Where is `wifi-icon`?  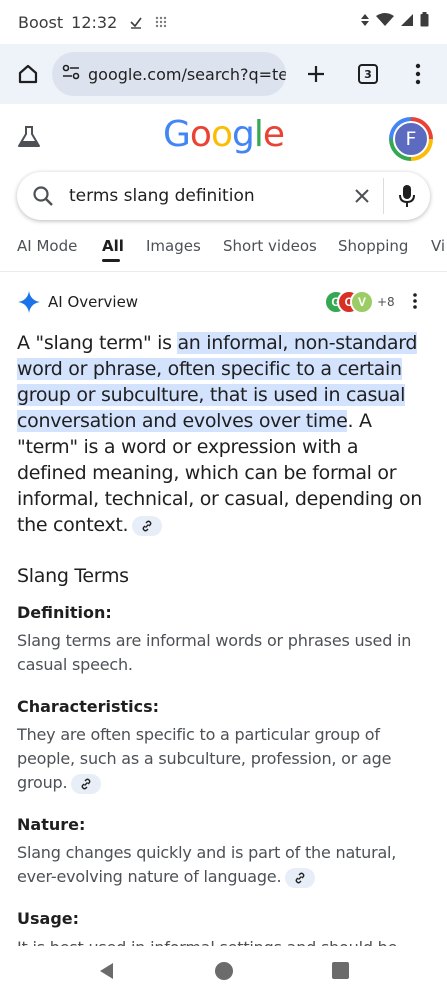
wifi-icon is located at coordinates (385, 22).